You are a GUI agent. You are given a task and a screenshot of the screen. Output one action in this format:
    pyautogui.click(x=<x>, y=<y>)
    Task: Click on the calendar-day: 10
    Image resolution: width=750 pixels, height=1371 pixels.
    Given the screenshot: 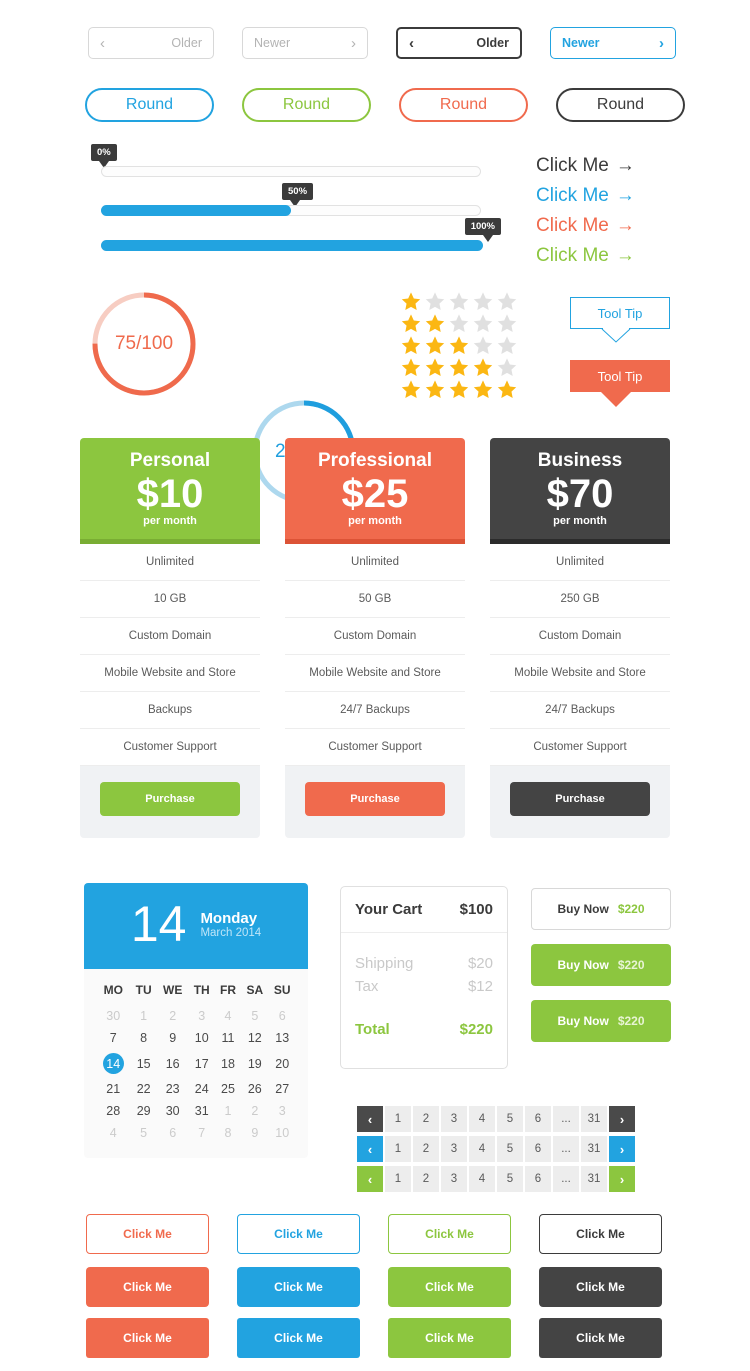 What is the action you would take?
    pyautogui.click(x=282, y=1133)
    